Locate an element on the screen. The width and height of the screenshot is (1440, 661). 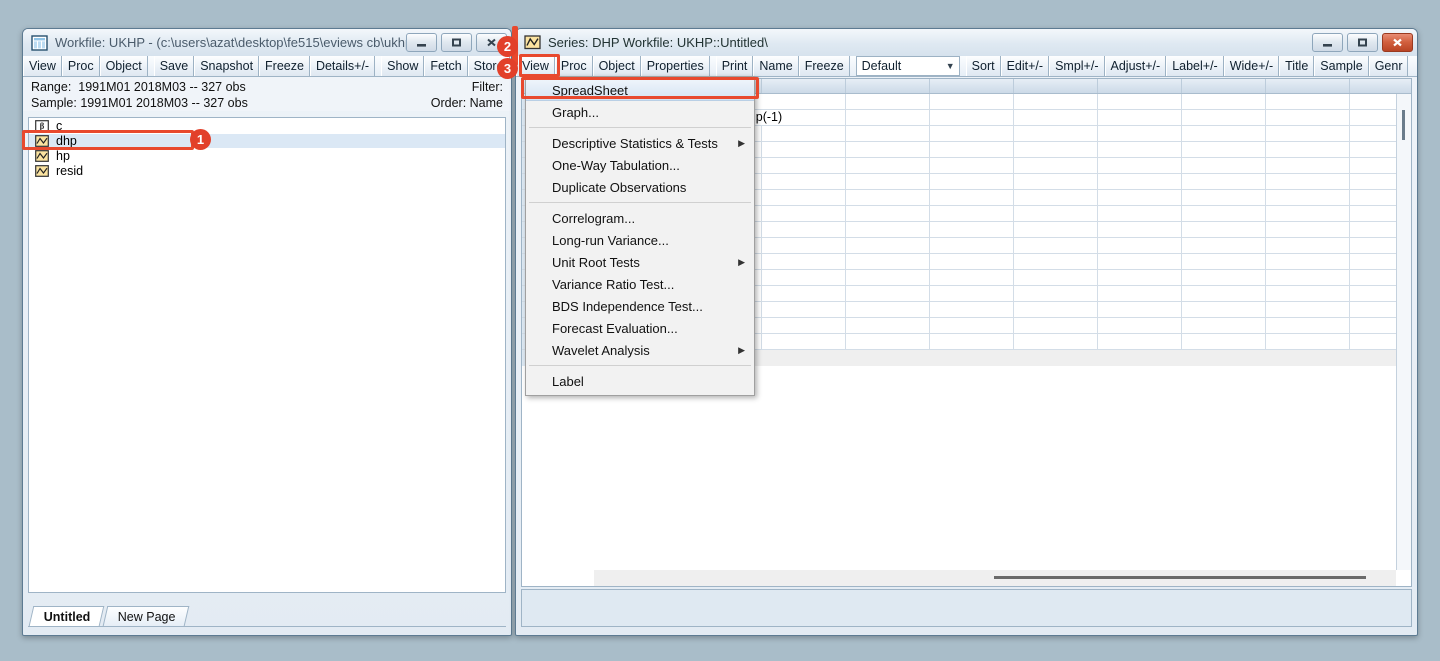
menu-item-duplicate-observations: Duplicate Observations is located at coordinates (640, 187).